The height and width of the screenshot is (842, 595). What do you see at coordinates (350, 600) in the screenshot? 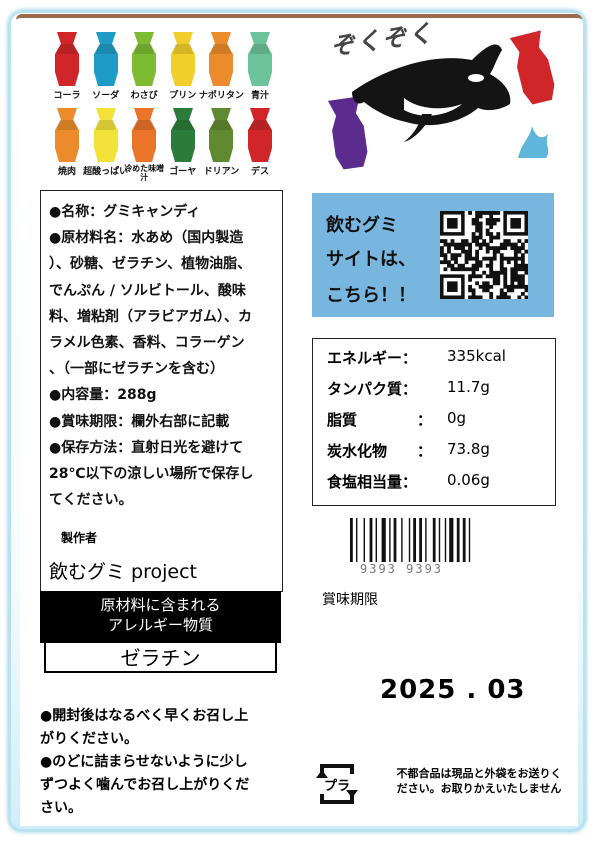
I see `best-before-label: 賞味期限` at bounding box center [350, 600].